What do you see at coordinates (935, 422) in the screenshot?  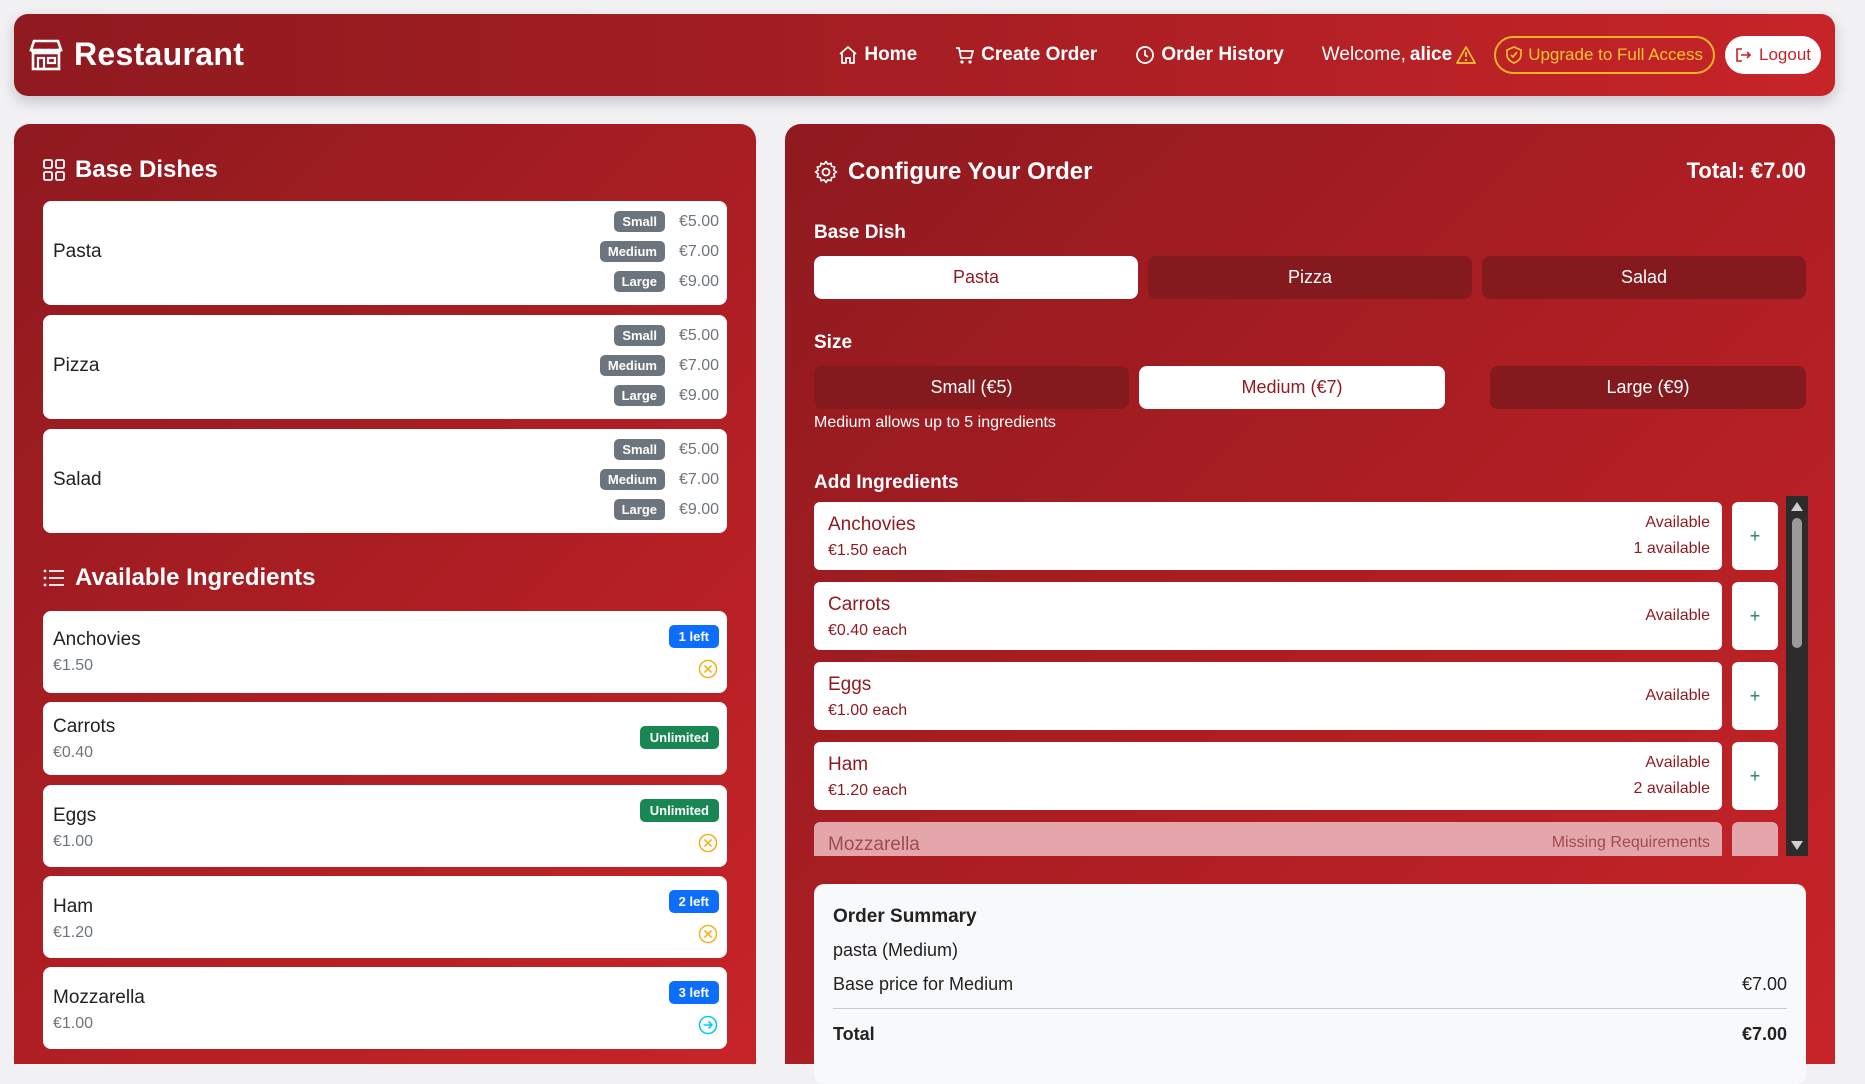 I see `size-hint: Medium allows up to 5 ingredients` at bounding box center [935, 422].